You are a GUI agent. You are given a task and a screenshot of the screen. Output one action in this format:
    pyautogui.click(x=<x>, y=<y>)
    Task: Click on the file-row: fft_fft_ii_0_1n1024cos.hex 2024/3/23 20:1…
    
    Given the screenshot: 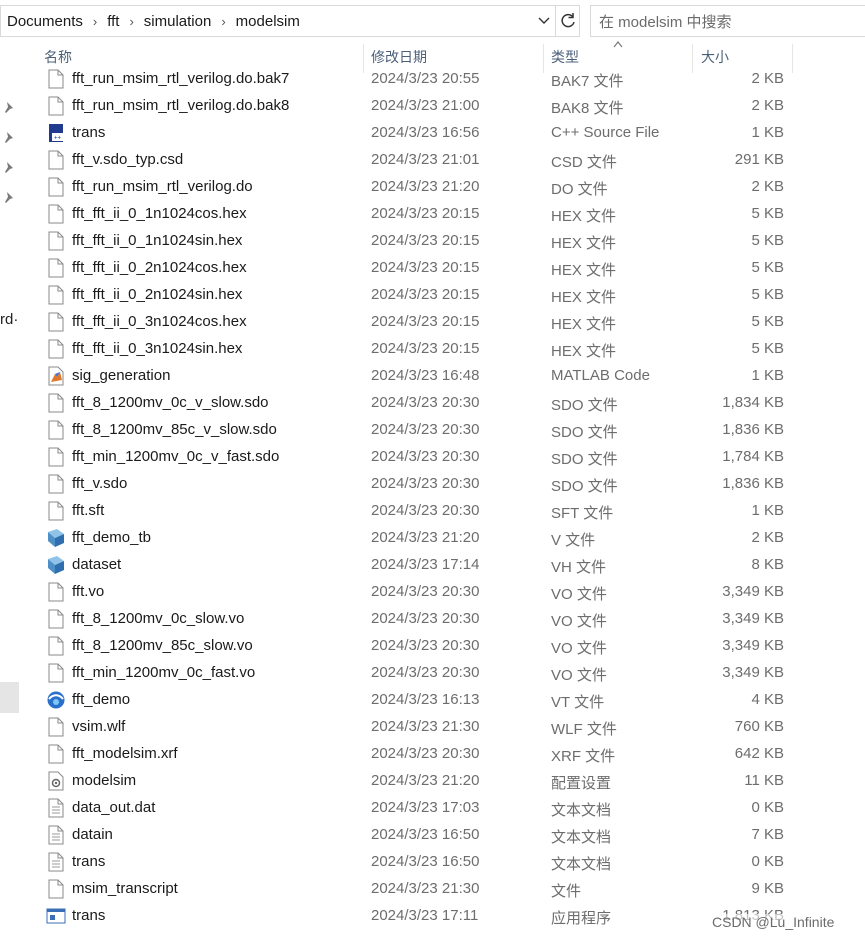 What is the action you would take?
    pyautogui.click(x=442, y=213)
    